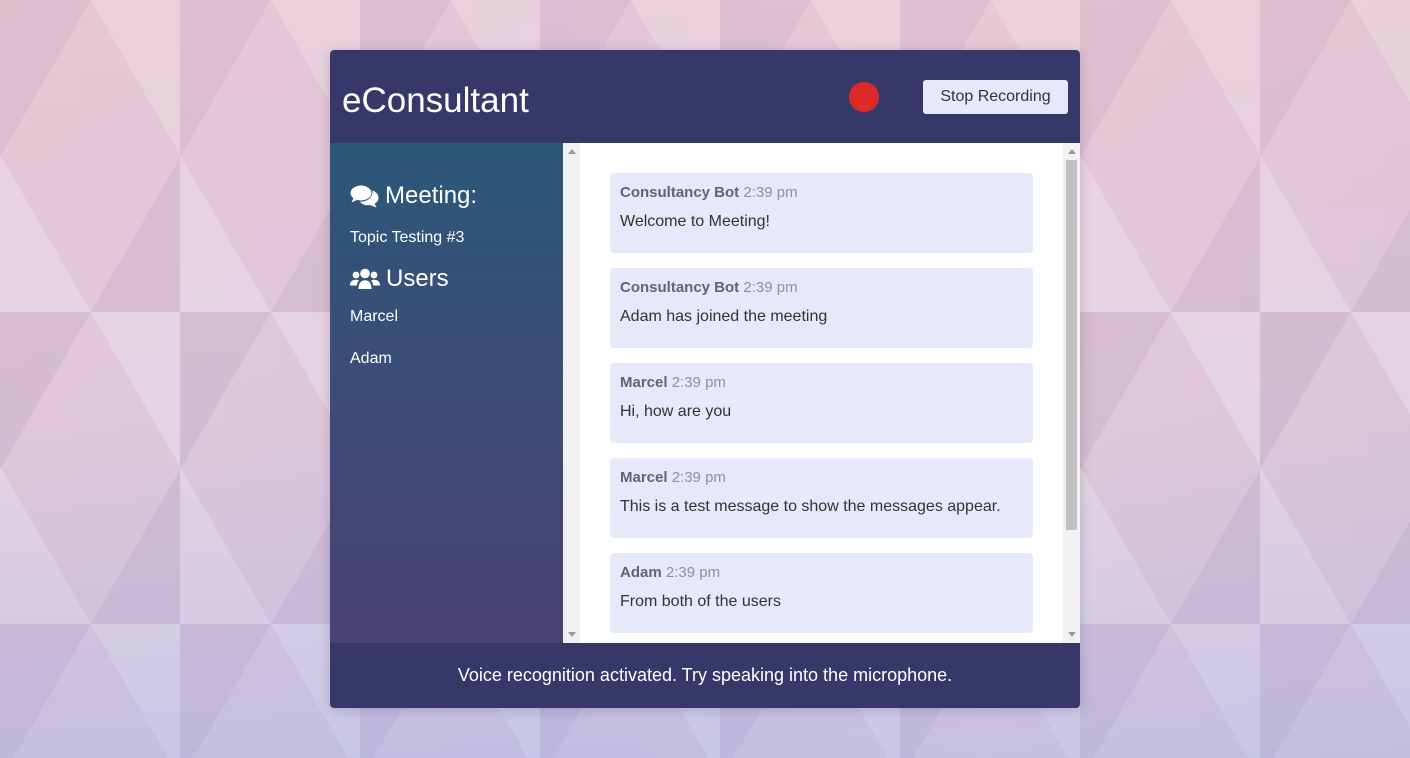  Describe the element at coordinates (431, 195) in the screenshot. I see `meeting-heading-label: Meeting:` at that location.